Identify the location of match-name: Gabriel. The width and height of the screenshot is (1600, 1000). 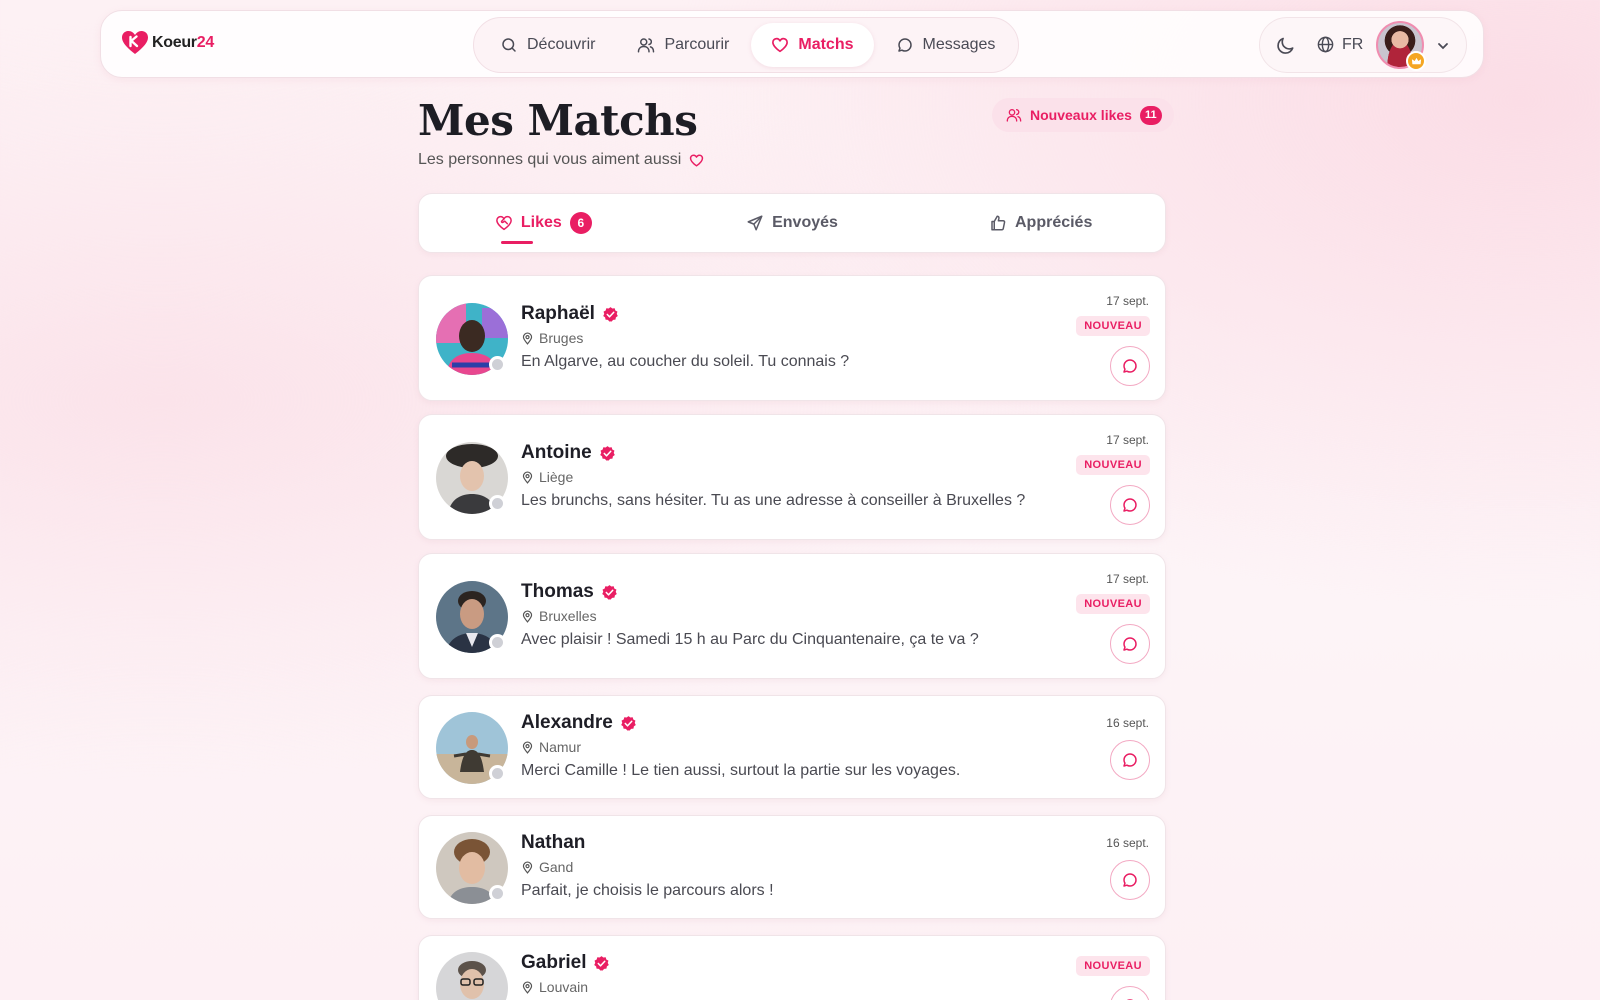
(554, 962).